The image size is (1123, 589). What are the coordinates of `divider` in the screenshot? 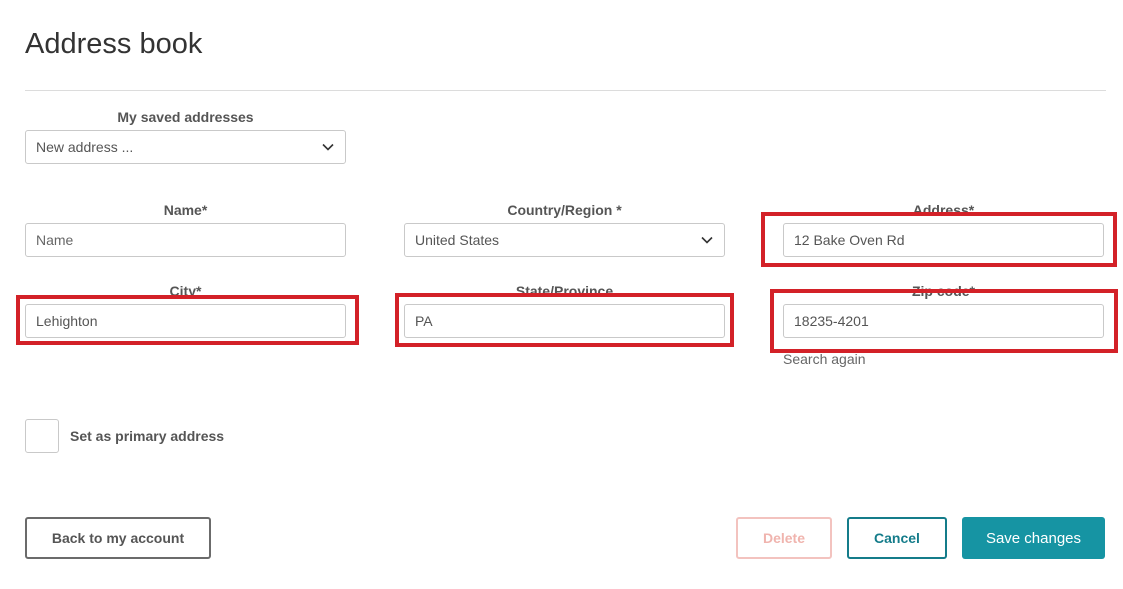 It's located at (565, 90).